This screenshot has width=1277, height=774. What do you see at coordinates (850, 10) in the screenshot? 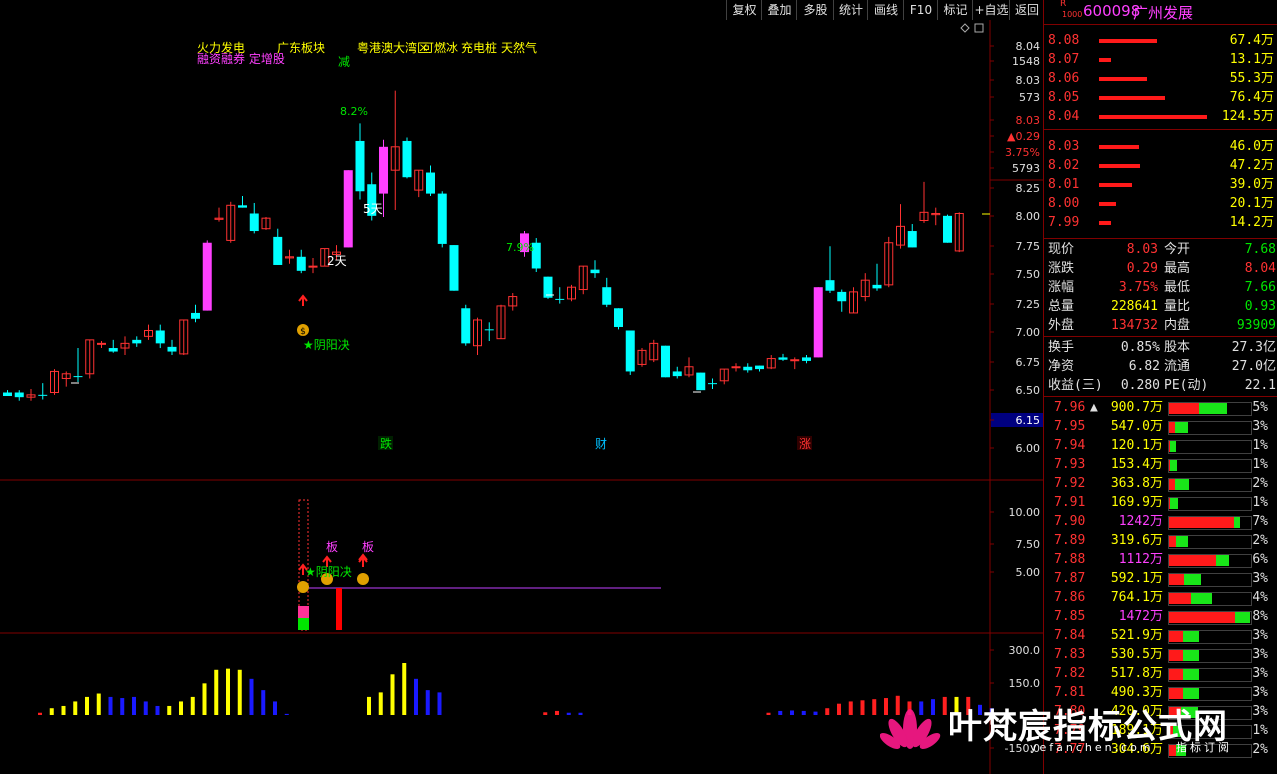
I see `toolbar-button-3: 统计` at bounding box center [850, 10].